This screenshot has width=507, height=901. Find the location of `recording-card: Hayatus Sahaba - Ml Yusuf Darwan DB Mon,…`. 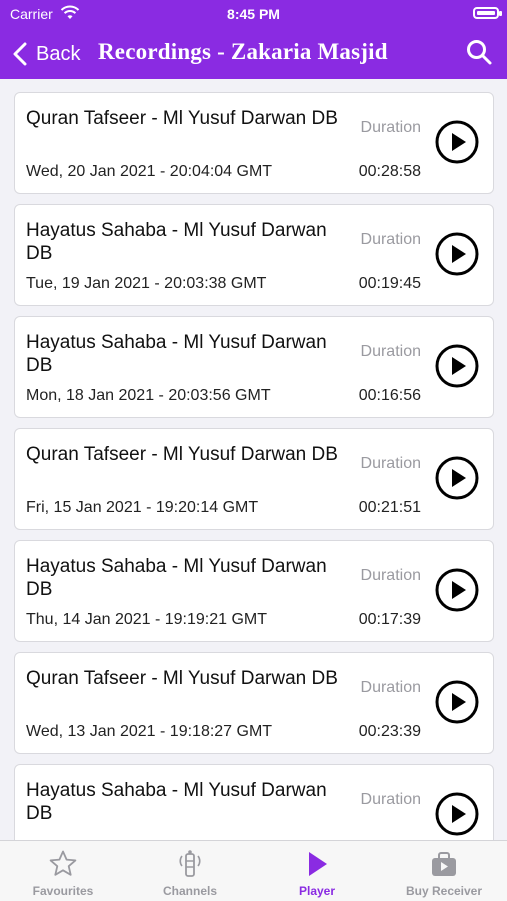

recording-card: Hayatus Sahaba - Ml Yusuf Darwan DB Mon,… is located at coordinates (254, 367).